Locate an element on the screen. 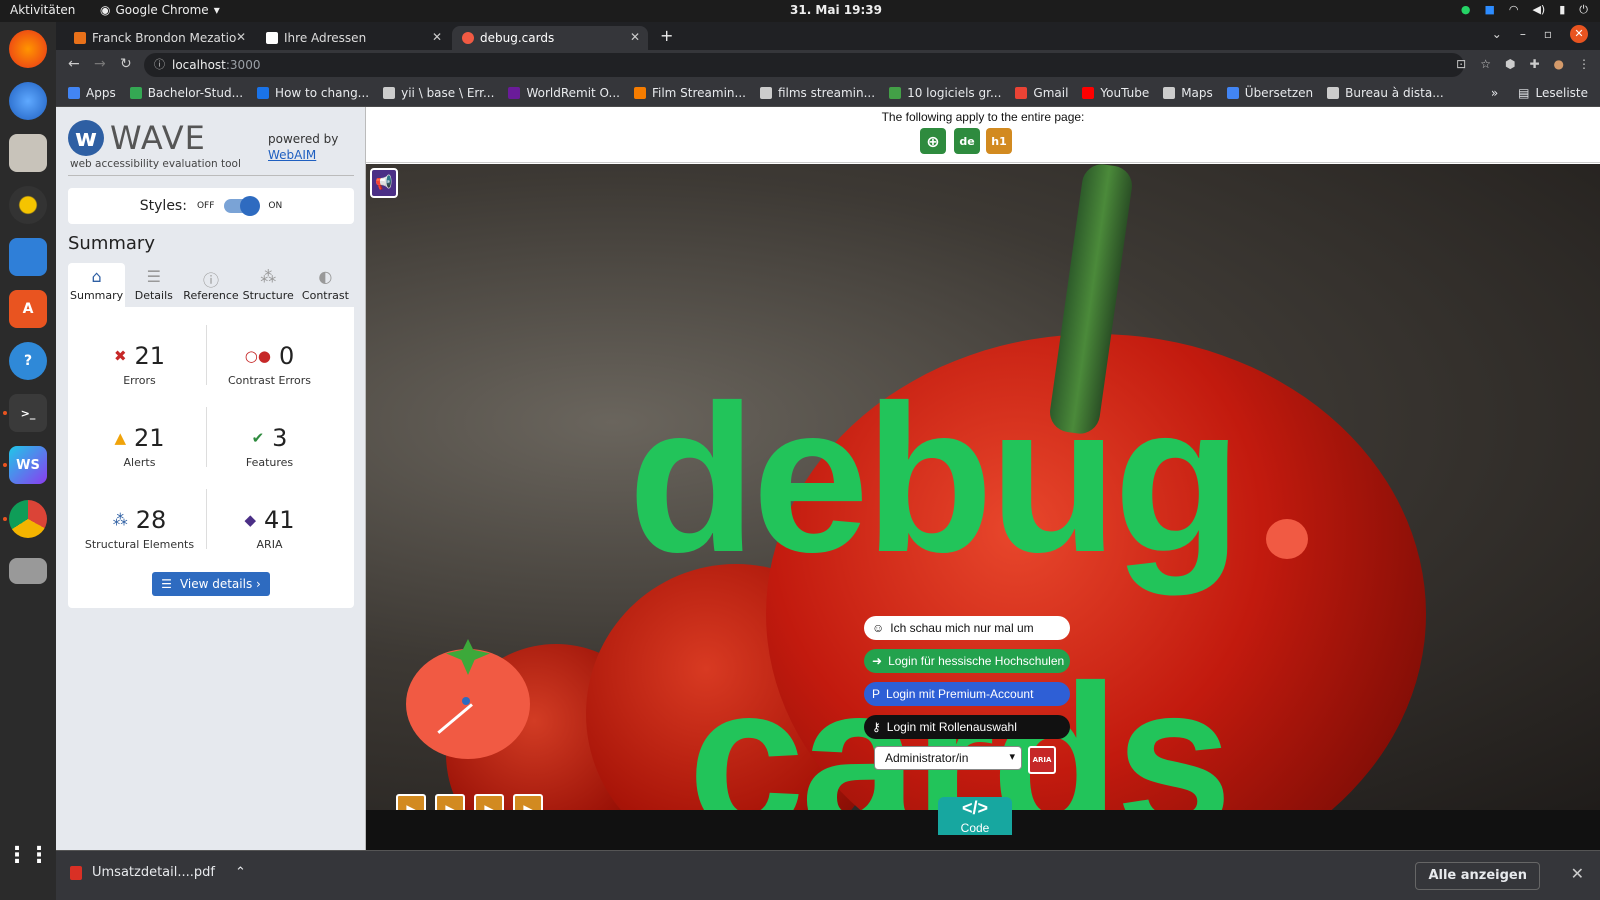 The image size is (1600, 900). rhythmbox-icon is located at coordinates (28, 205).